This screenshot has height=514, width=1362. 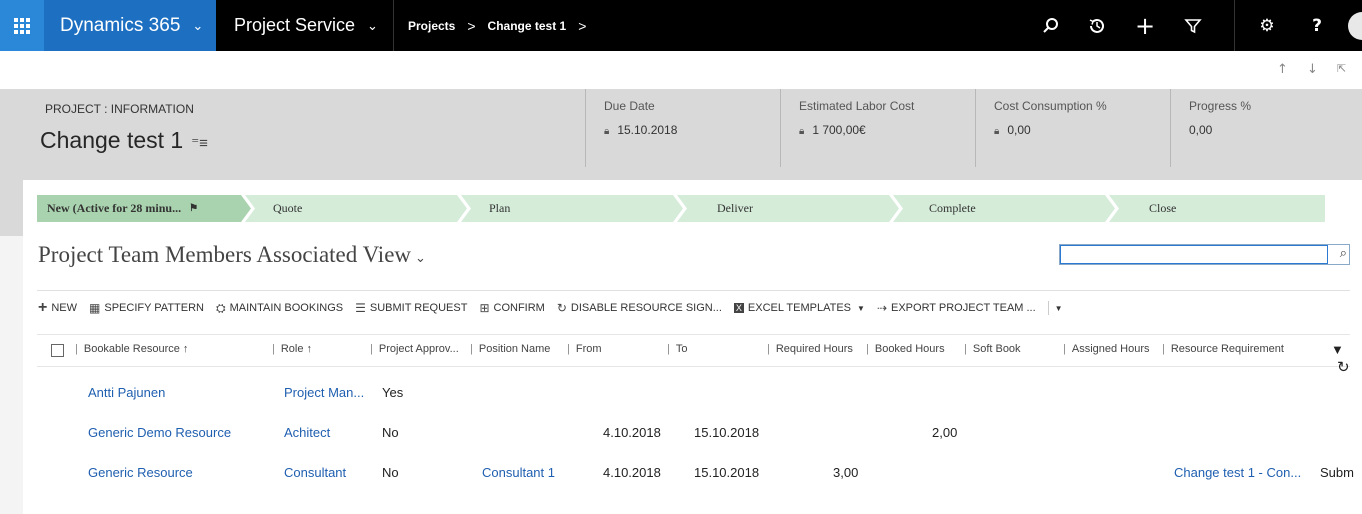 I want to click on breadcrumb-projects: Projects, so click(x=431, y=26).